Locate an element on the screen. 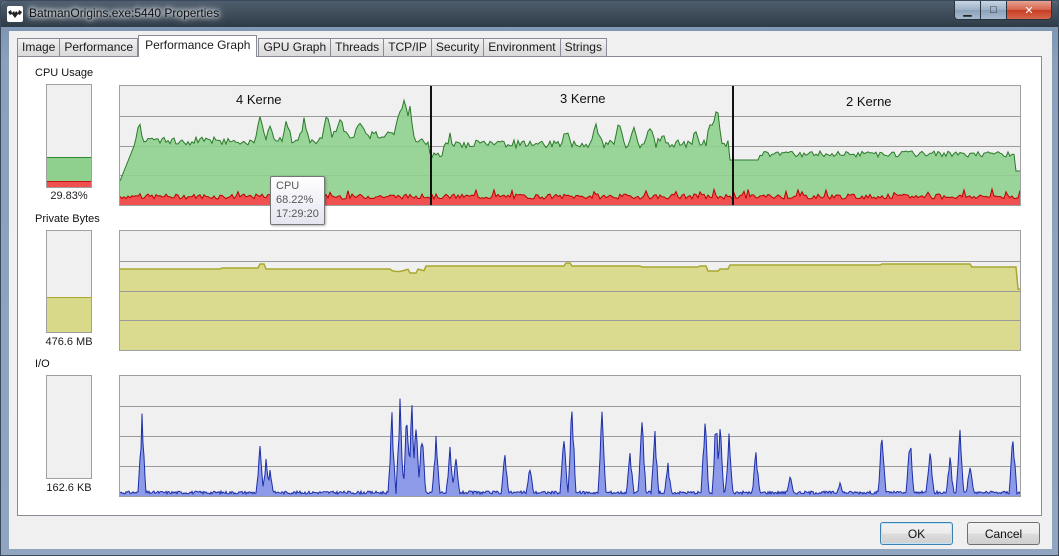 The width and height of the screenshot is (1059, 556). minimize-button: ▁ is located at coordinates (967, 10).